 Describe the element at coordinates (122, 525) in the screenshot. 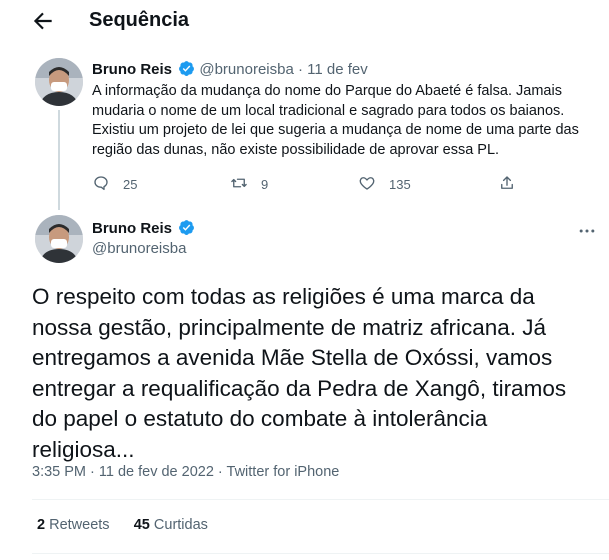

I see `tweet-stats: 2 Retweets 45 Curtidas` at that location.